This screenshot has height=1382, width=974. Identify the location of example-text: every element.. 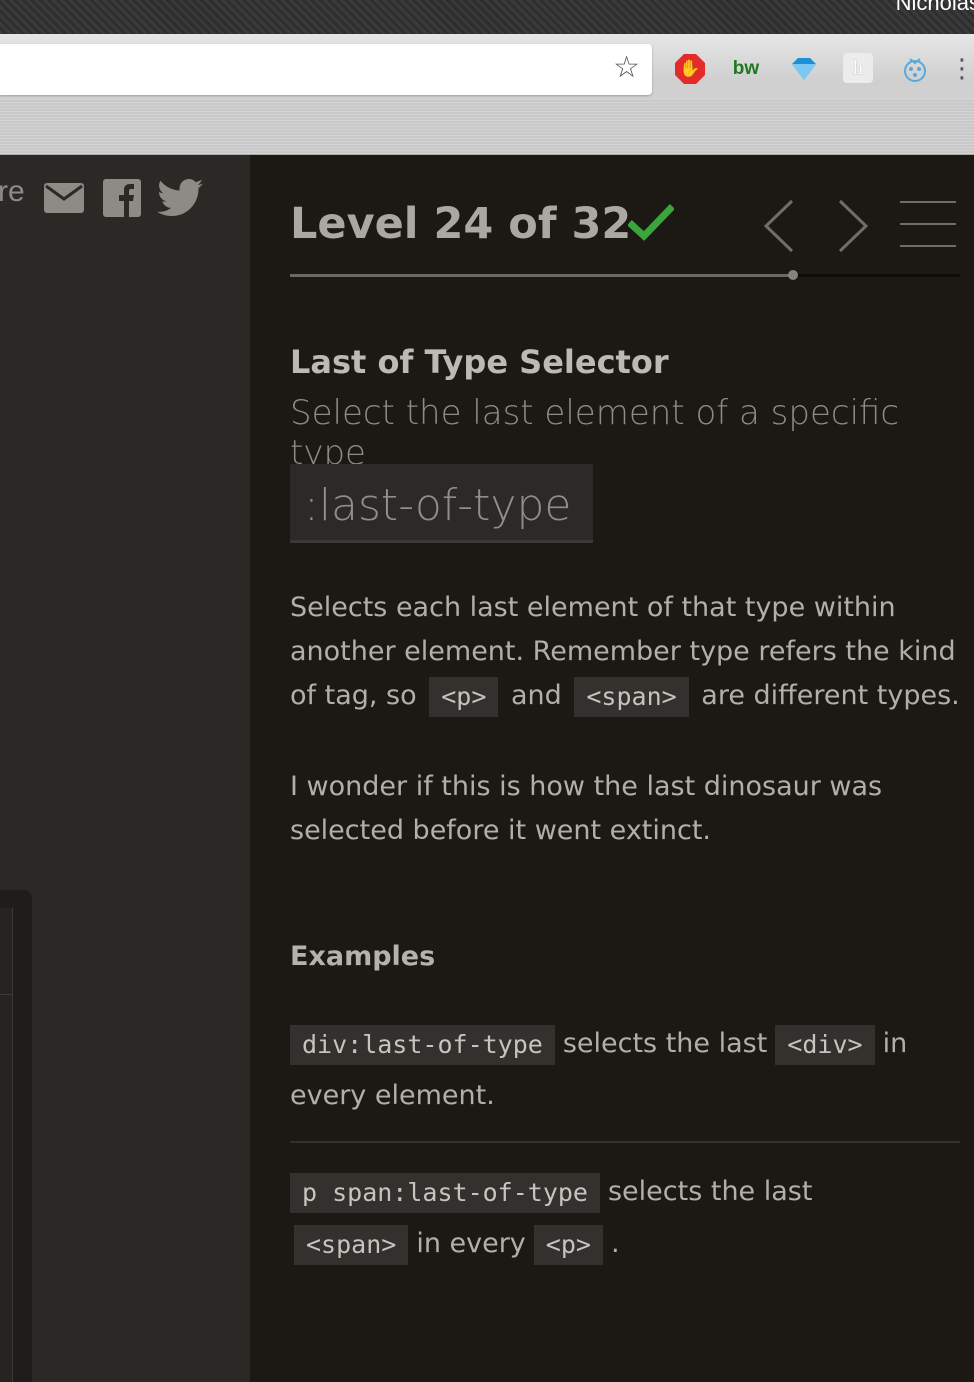
(392, 1095).